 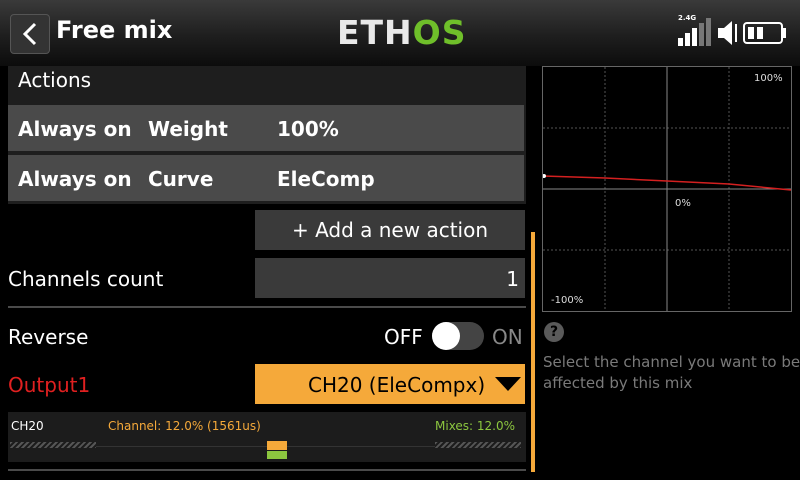 I want to click on speaker-icon, so click(x=727, y=33).